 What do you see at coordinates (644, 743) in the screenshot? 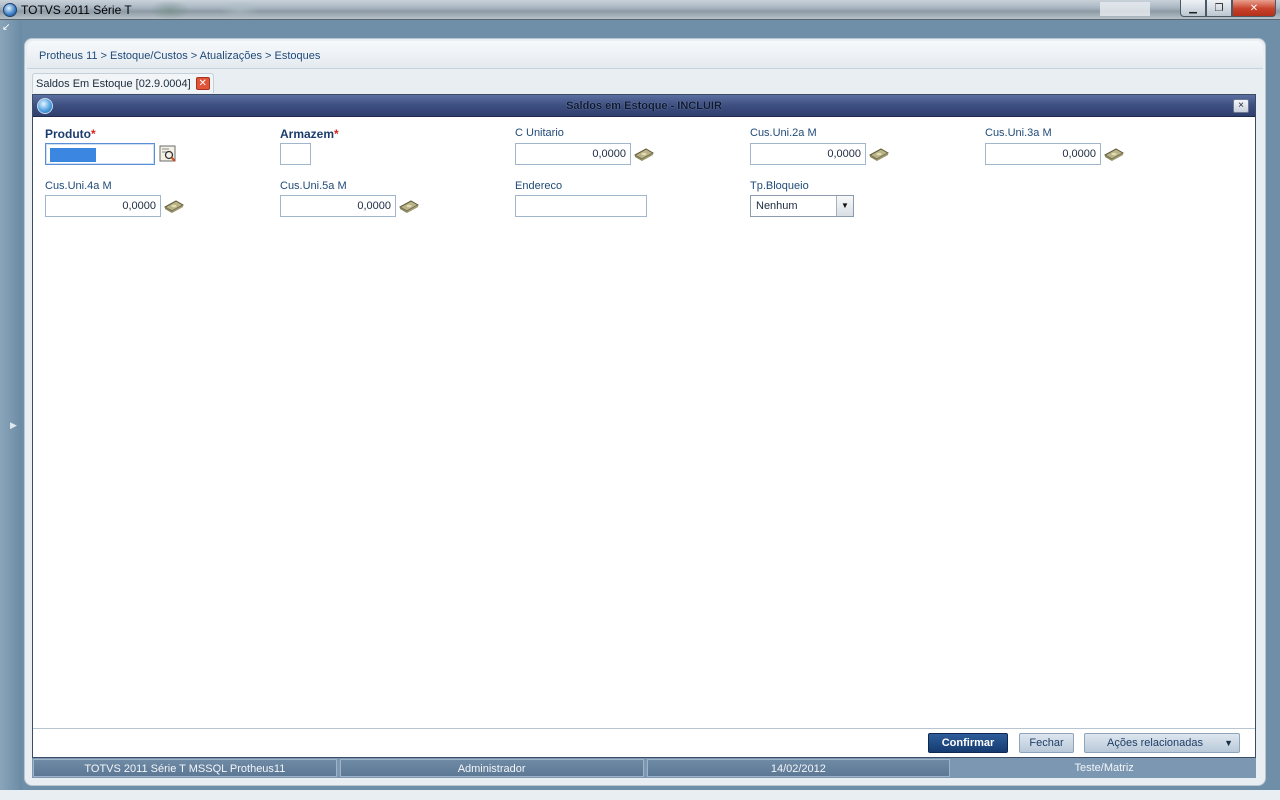
I see `dialog-button-bar: Confirmar Fechar Ações relacionadas ▼` at bounding box center [644, 743].